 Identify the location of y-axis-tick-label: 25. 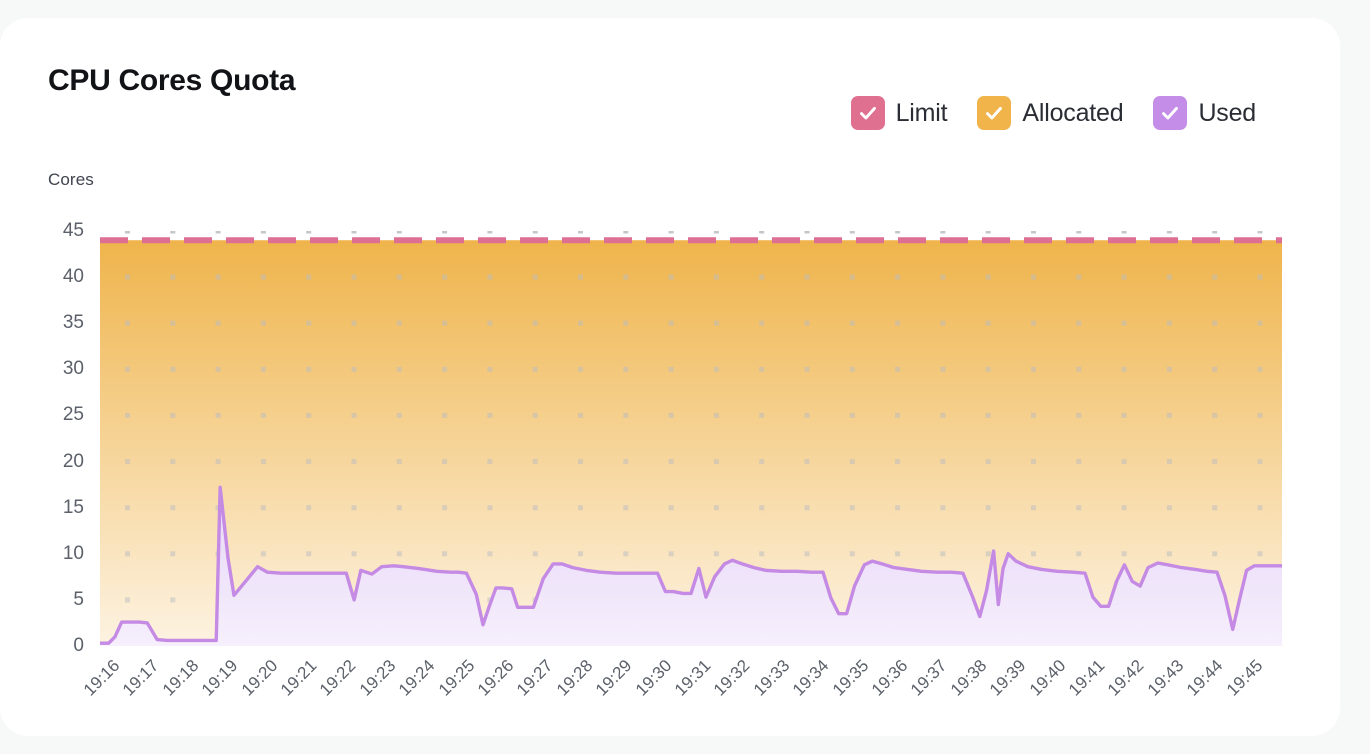
(73, 415).